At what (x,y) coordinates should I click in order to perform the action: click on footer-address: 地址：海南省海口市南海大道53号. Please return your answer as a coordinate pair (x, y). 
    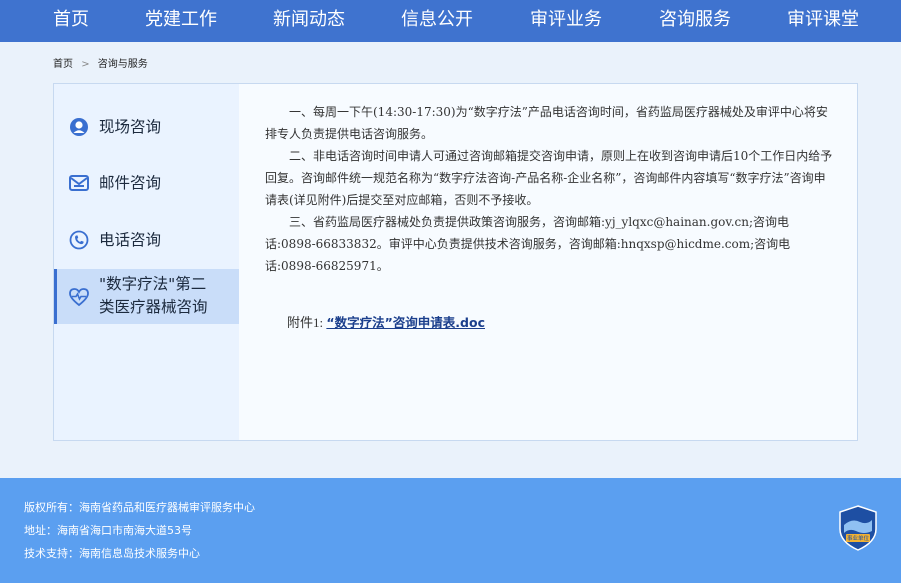
    Looking at the image, I should click on (108, 530).